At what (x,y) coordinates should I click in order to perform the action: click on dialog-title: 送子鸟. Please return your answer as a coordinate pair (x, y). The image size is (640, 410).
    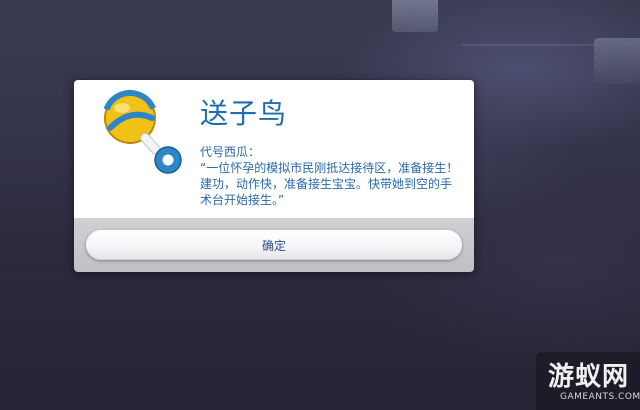
    Looking at the image, I should click on (244, 113).